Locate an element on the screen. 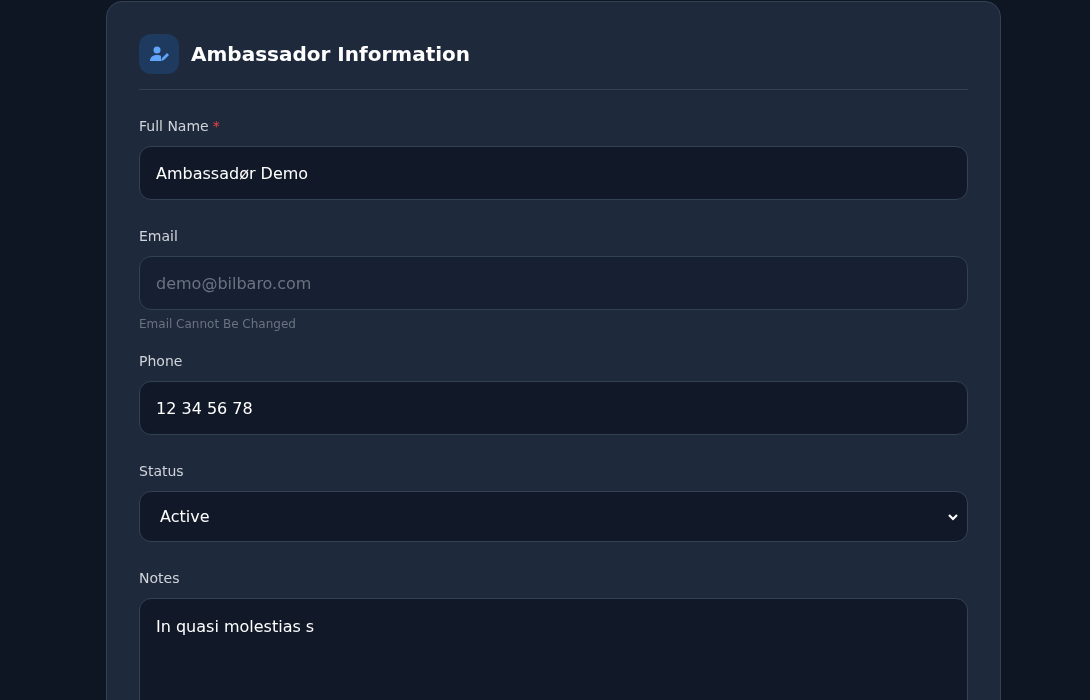 The image size is (1090, 700). notes-field: In quasi molestias s is located at coordinates (553, 649).